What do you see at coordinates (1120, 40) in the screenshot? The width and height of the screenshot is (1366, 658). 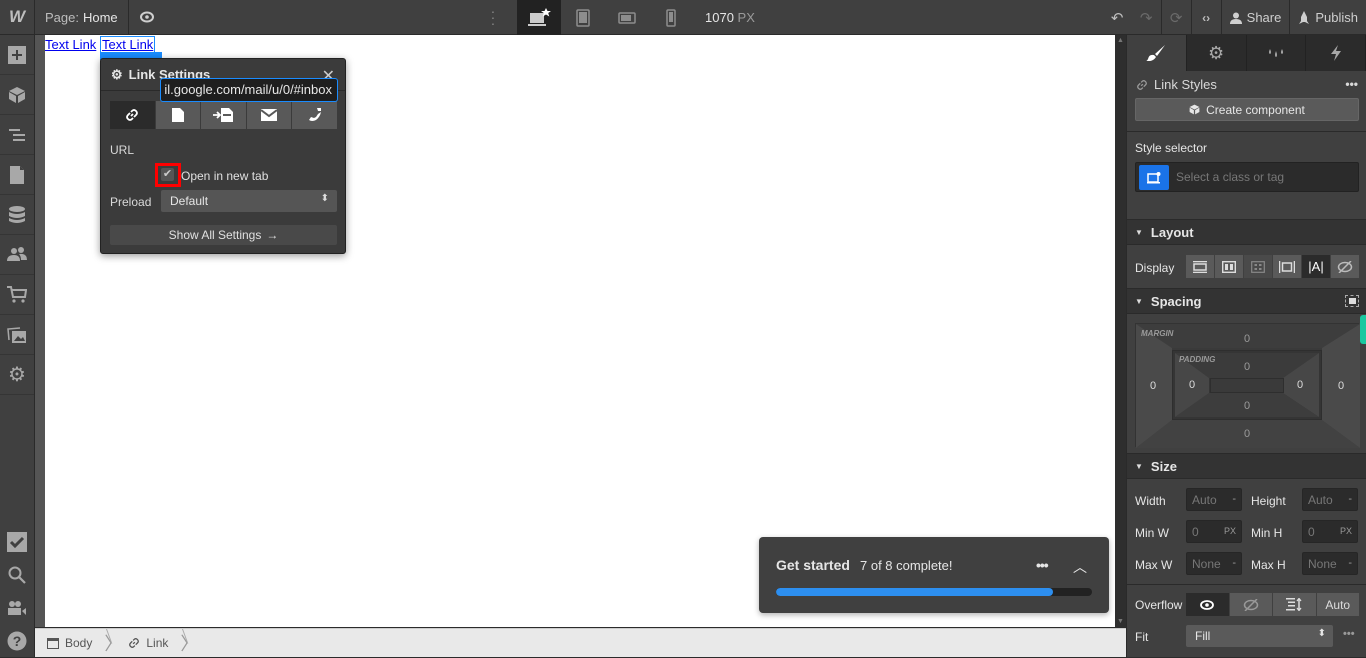 I see `scroll-up-icon: ▲` at bounding box center [1120, 40].